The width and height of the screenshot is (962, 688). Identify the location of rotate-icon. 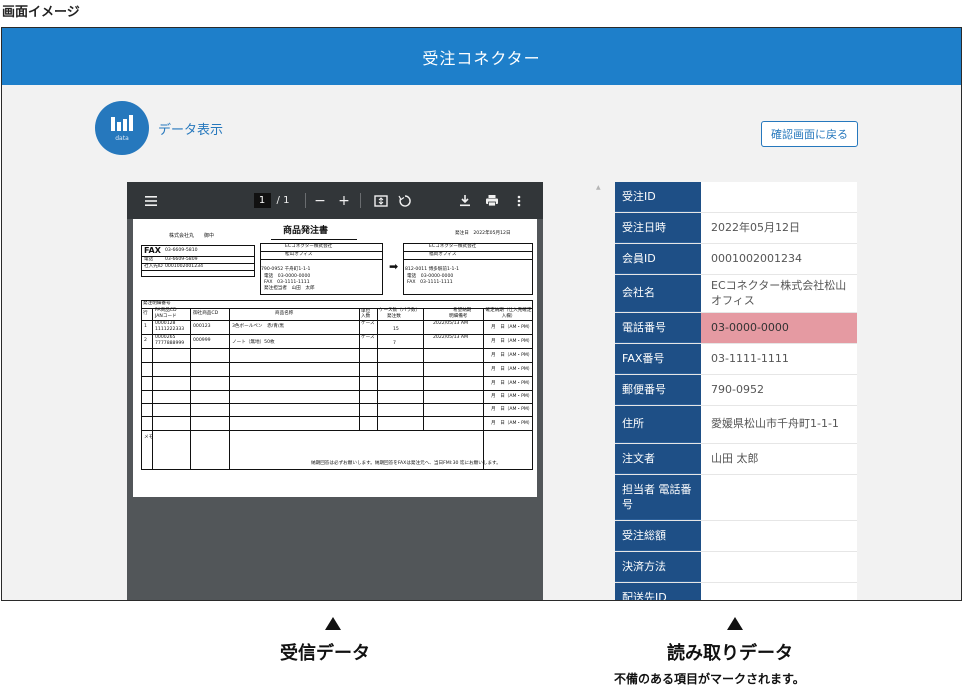
(405, 200).